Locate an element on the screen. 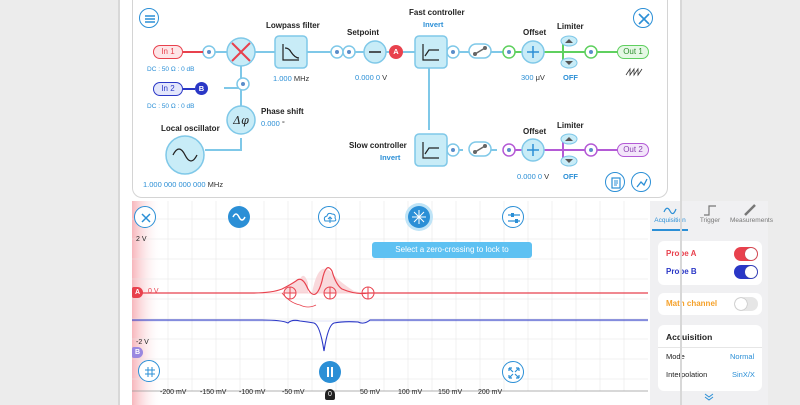 This screenshot has width=800, height=405. tools-icon is located at coordinates (644, 19).